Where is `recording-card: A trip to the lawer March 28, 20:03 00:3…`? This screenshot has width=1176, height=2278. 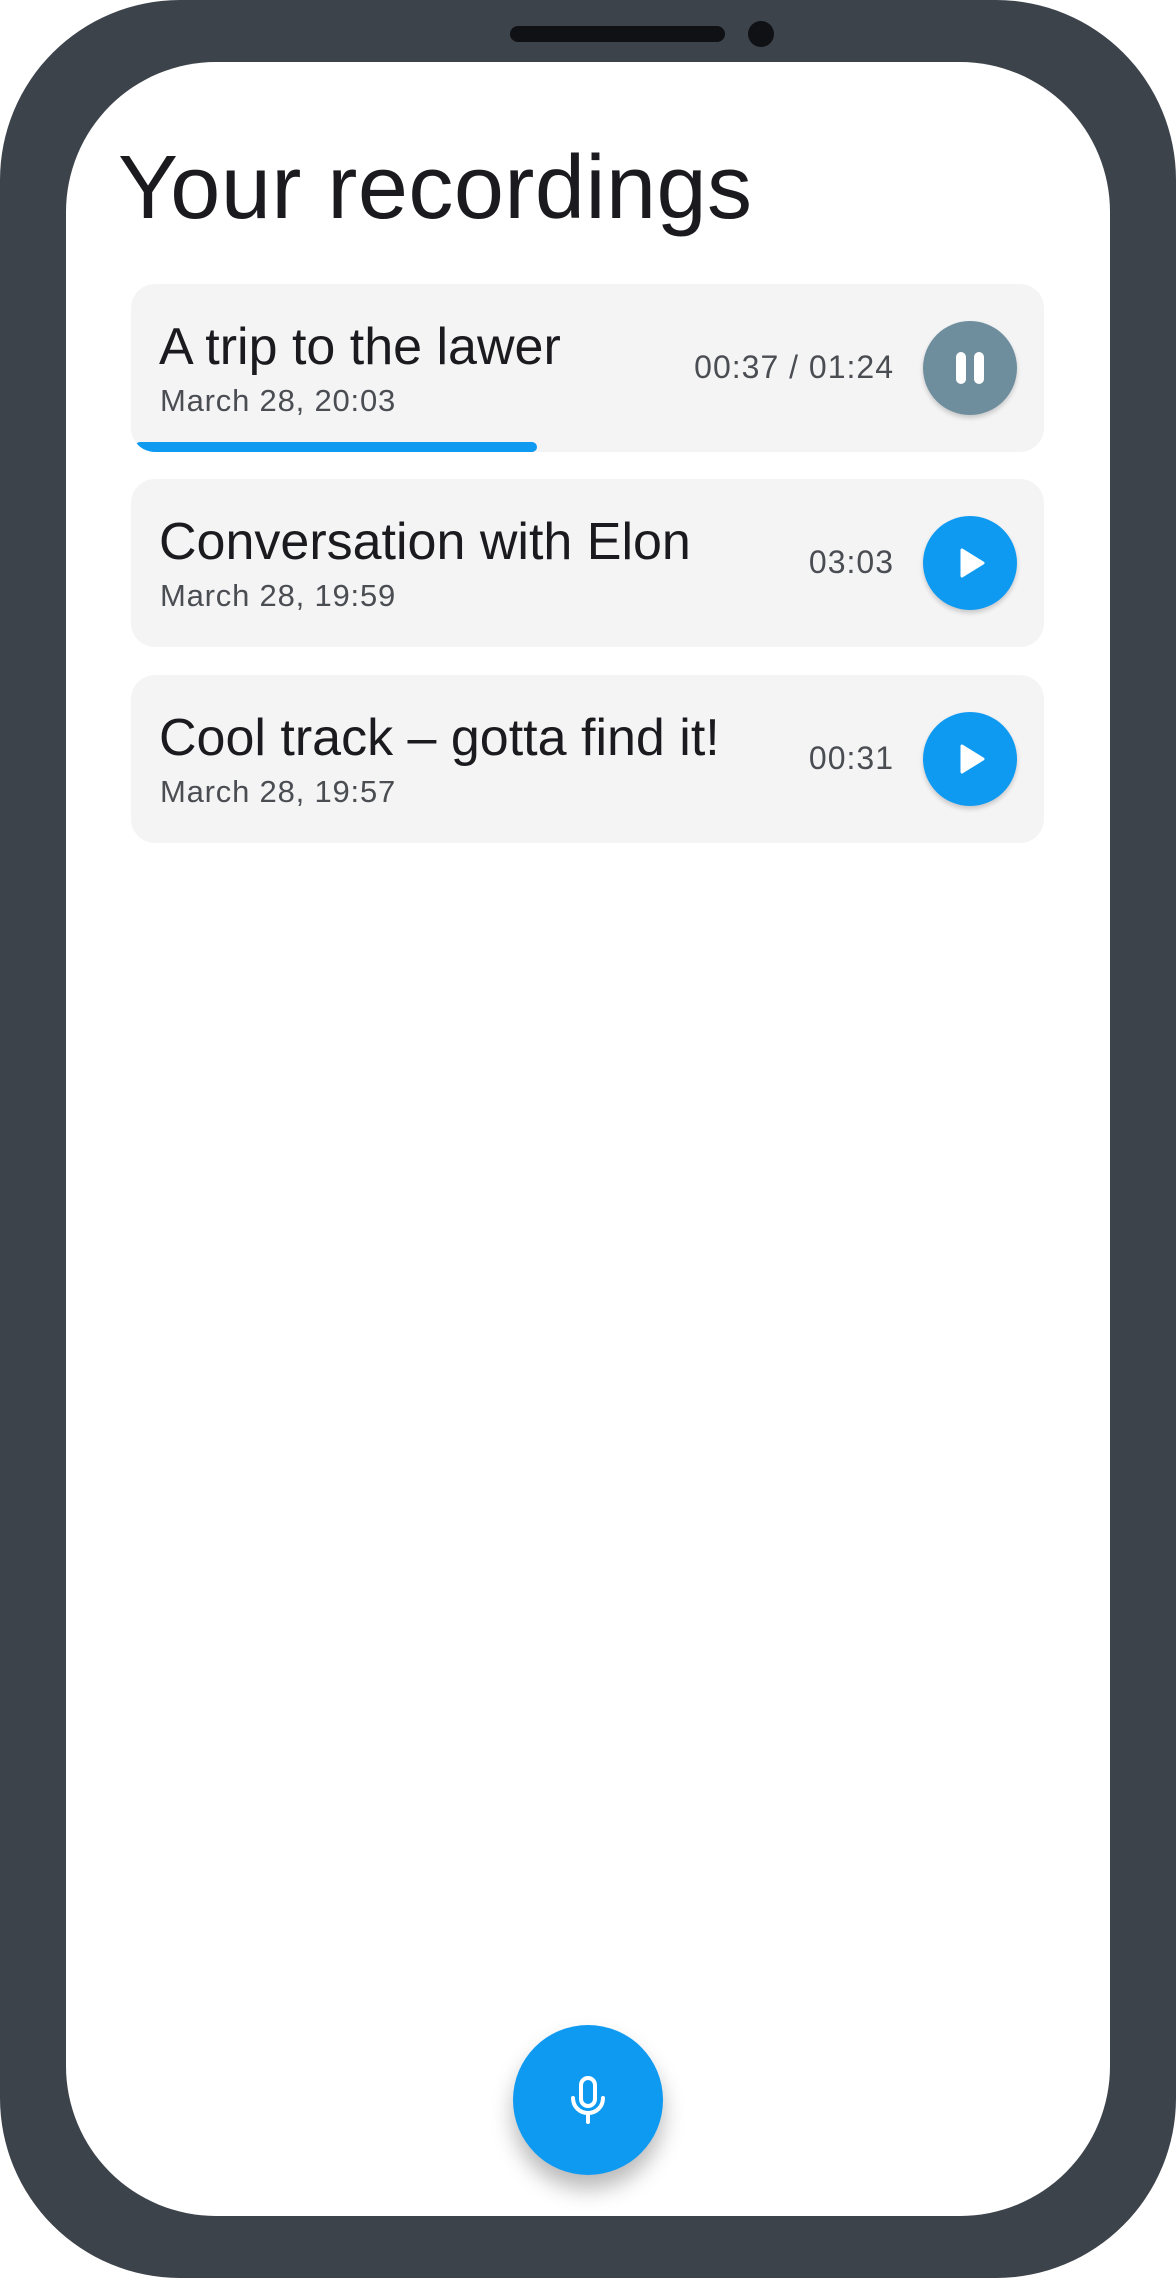 recording-card: A trip to the lawer March 28, 20:03 00:3… is located at coordinates (587, 368).